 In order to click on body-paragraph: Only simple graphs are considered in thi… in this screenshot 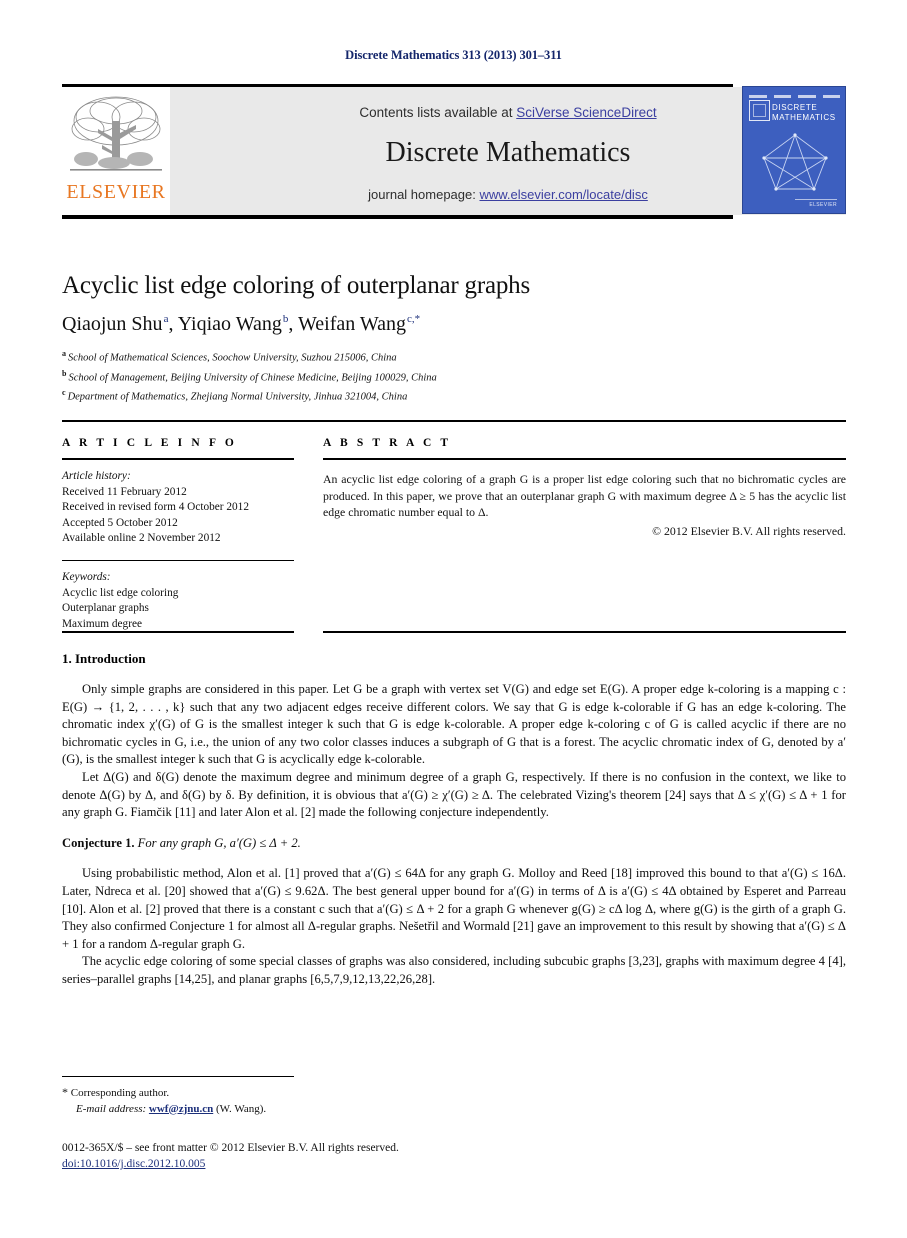, I will do `click(454, 724)`.